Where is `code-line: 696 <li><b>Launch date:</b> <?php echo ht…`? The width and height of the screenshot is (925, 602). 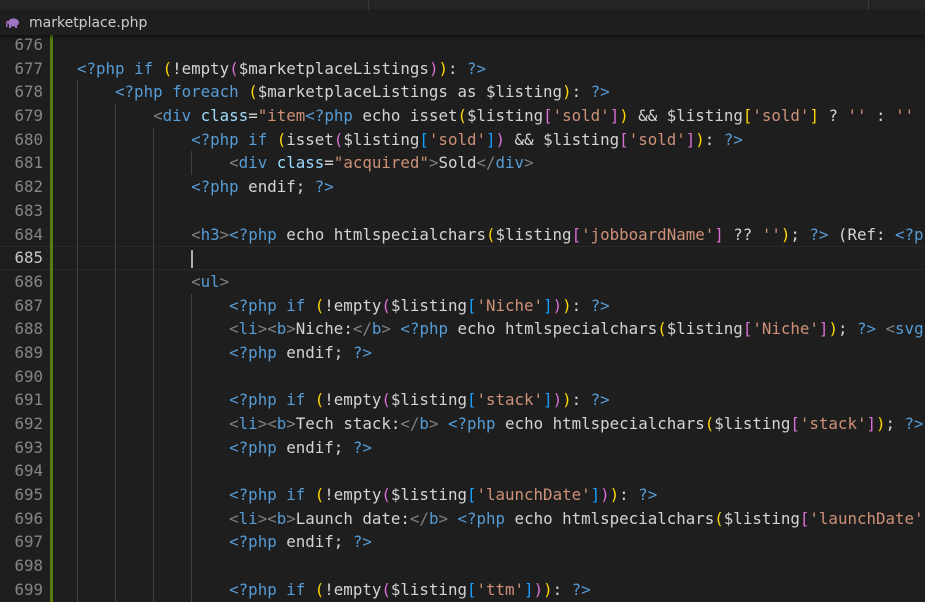 code-line: 696 <li><b>Launch date:</b> <?php echo ht… is located at coordinates (462, 518).